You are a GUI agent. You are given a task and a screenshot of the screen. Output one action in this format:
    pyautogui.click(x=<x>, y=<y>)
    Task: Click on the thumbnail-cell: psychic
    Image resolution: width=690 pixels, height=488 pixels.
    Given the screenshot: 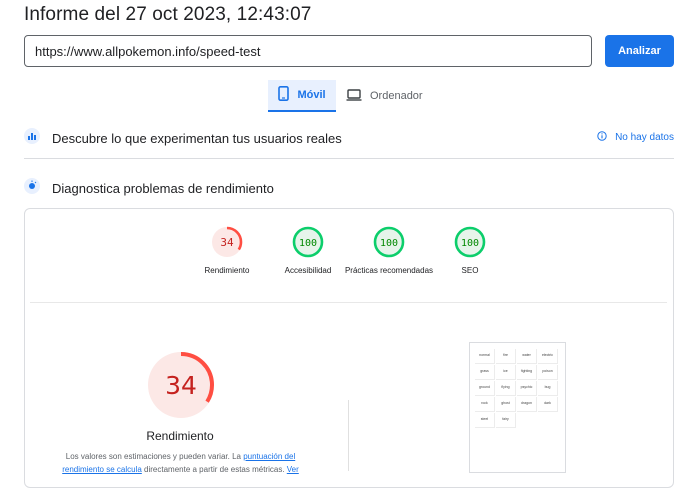 What is the action you would take?
    pyautogui.click(x=527, y=388)
    